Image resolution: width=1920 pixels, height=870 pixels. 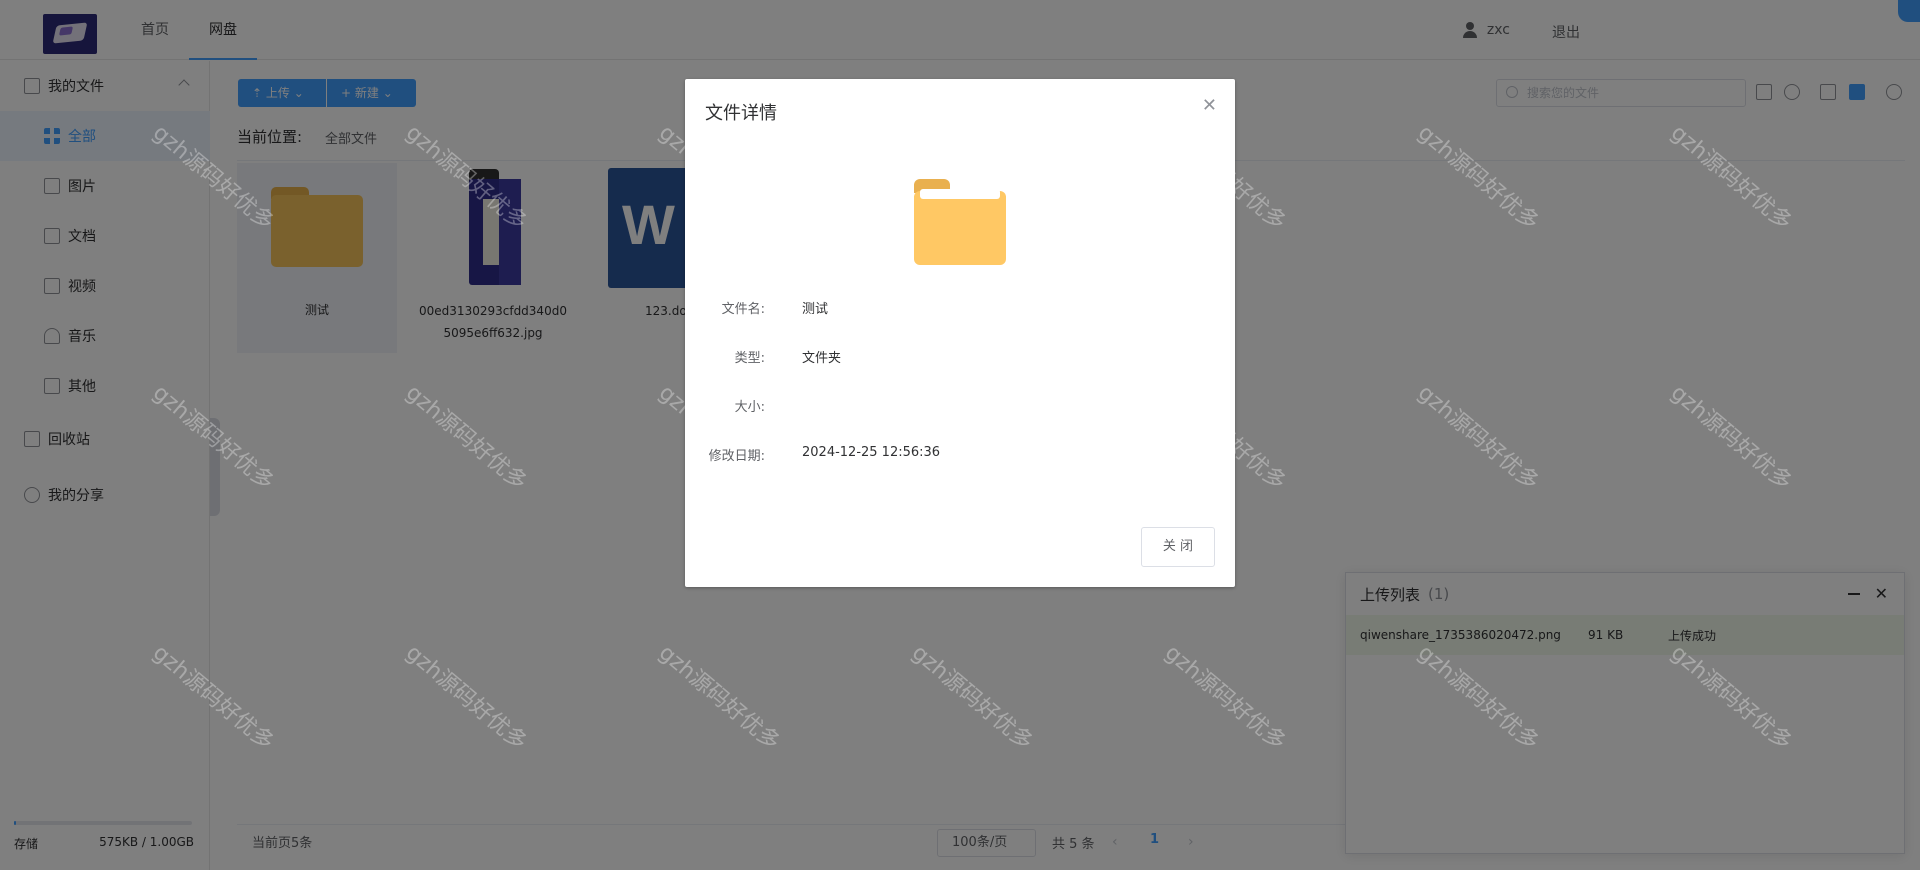 I want to click on detail-value: 文件夹, so click(x=822, y=358).